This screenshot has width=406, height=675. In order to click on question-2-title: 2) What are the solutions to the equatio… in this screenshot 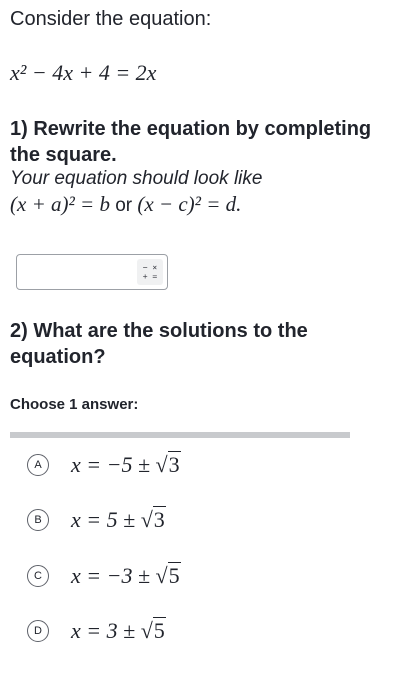, I will do `click(159, 344)`.